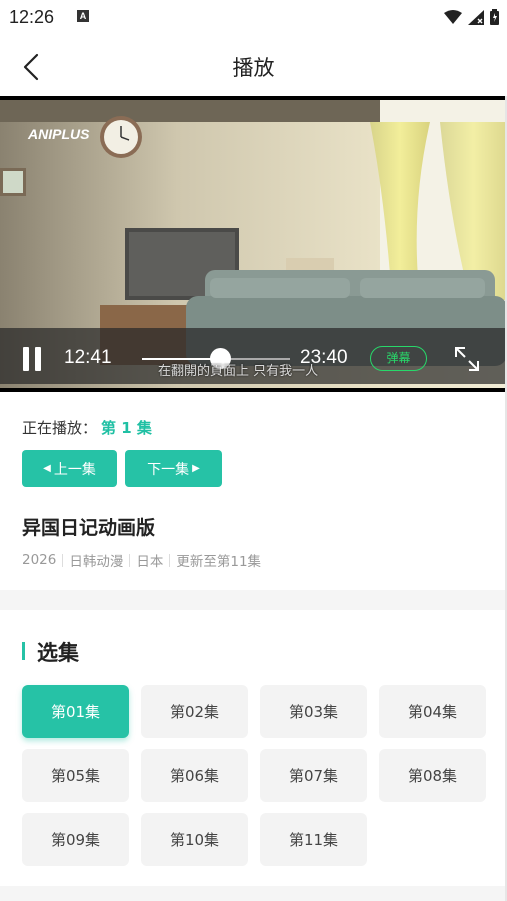 This screenshot has height=901, width=507. I want to click on triangle-left-icon: ◀, so click(47, 468).